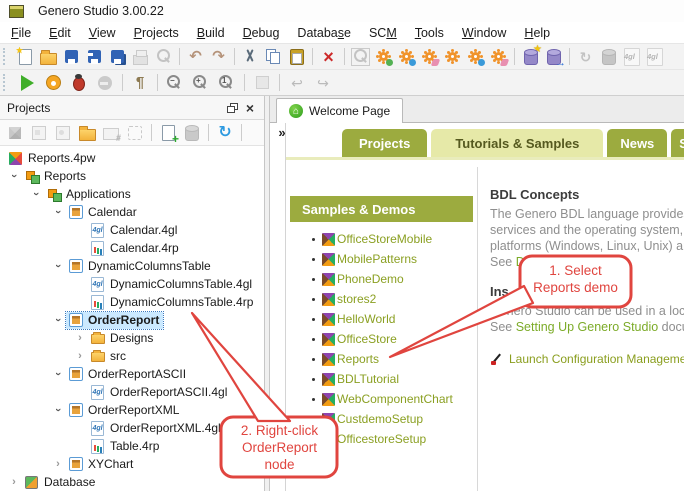 The image size is (684, 491). What do you see at coordinates (484, 33) in the screenshot?
I see `menu-window: Window` at bounding box center [484, 33].